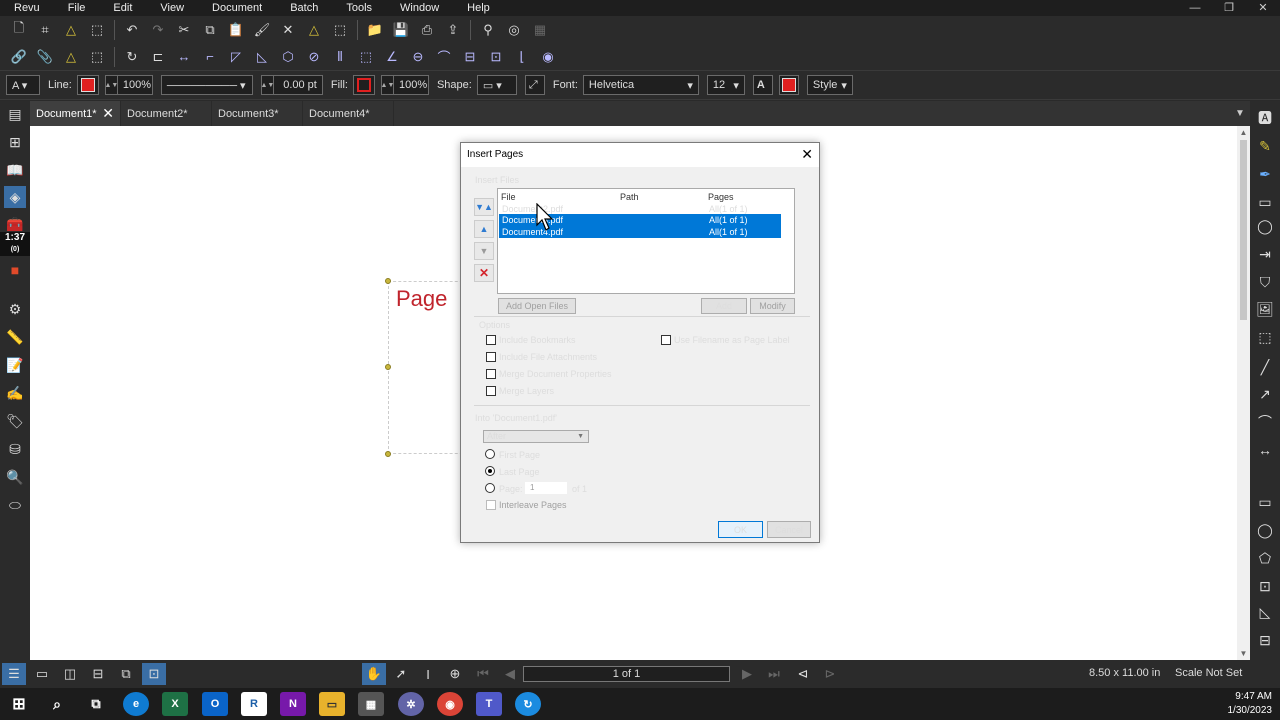  I want to click on measure-perimeter-icon: ◺, so click(262, 57).